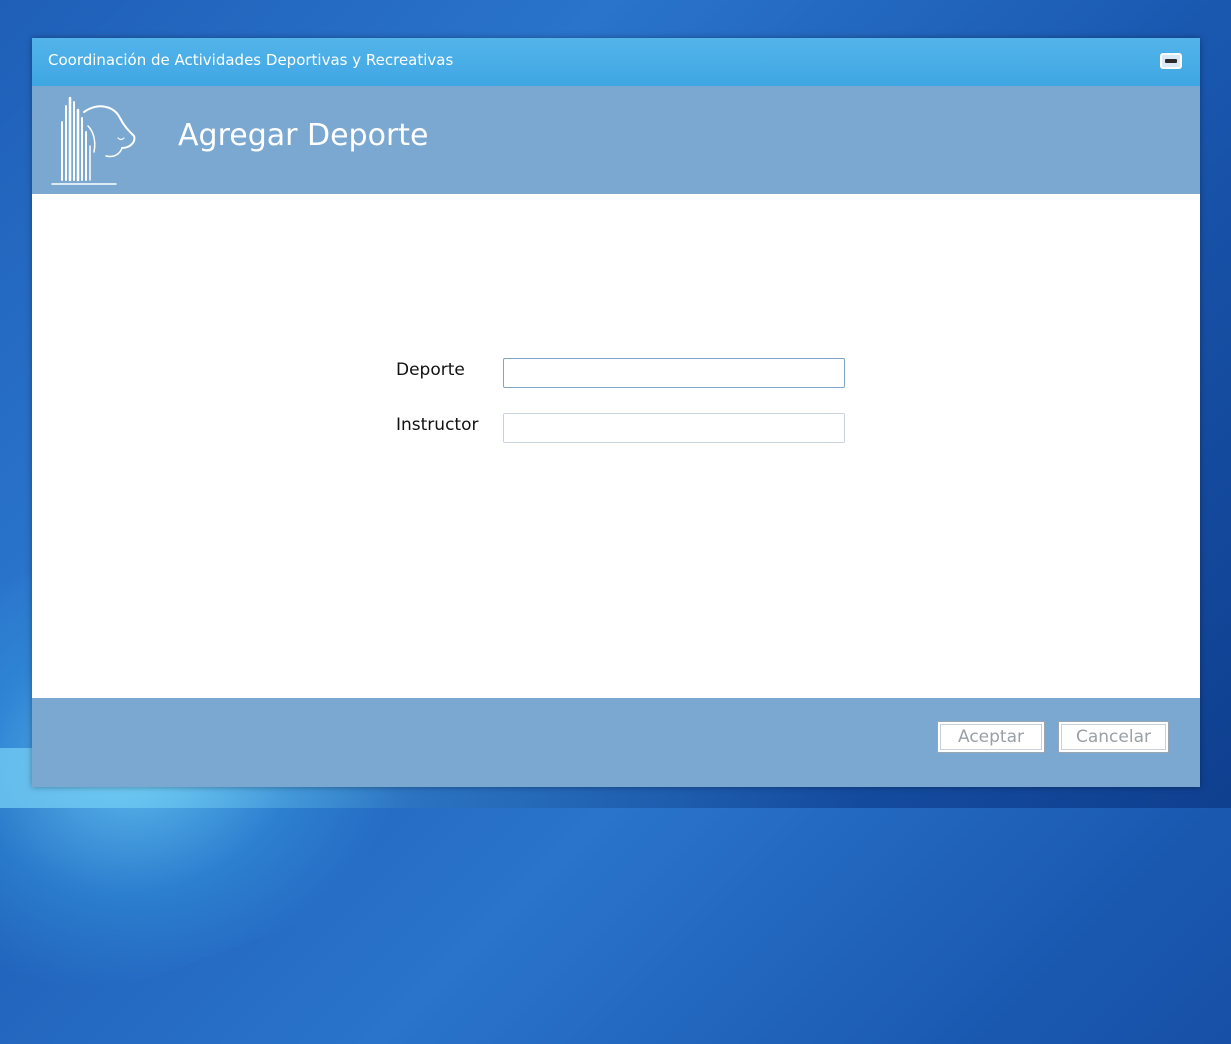 Image resolution: width=1231 pixels, height=1044 pixels. What do you see at coordinates (93, 140) in the screenshot?
I see `university-logo-icon` at bounding box center [93, 140].